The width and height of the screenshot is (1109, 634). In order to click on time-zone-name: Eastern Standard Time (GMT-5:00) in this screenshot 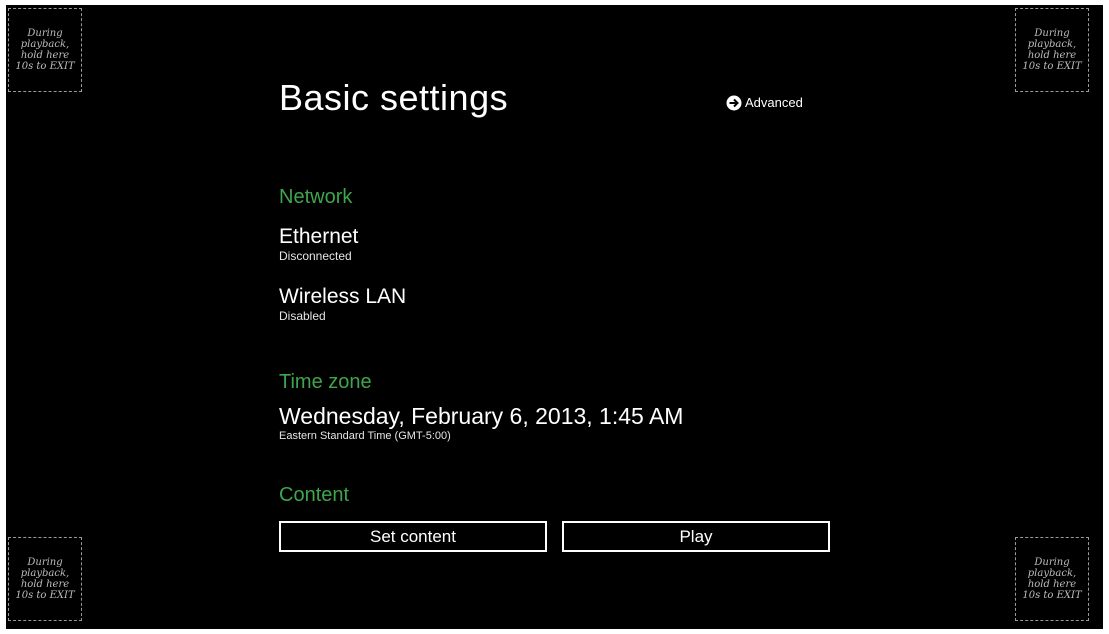, I will do `click(365, 436)`.